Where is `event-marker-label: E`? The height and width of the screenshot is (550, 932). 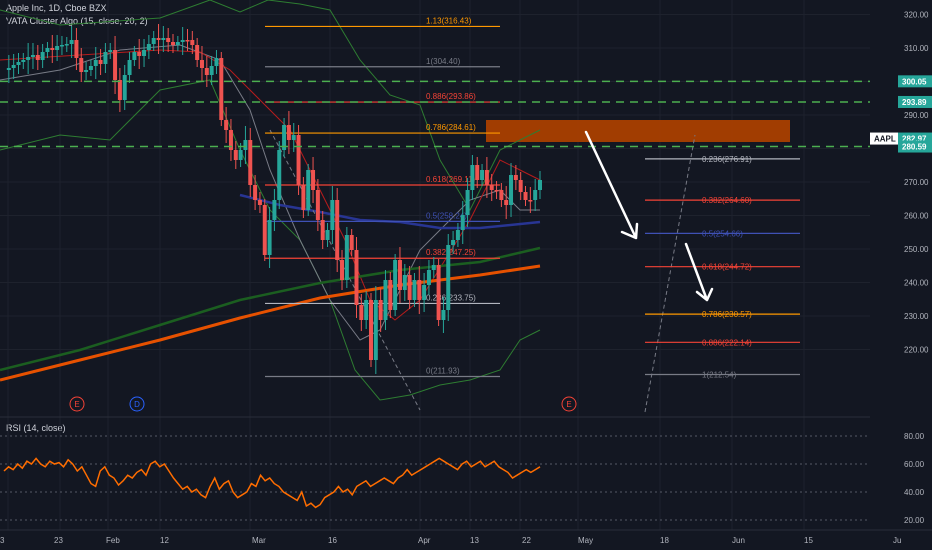 event-marker-label: E is located at coordinates (568, 404).